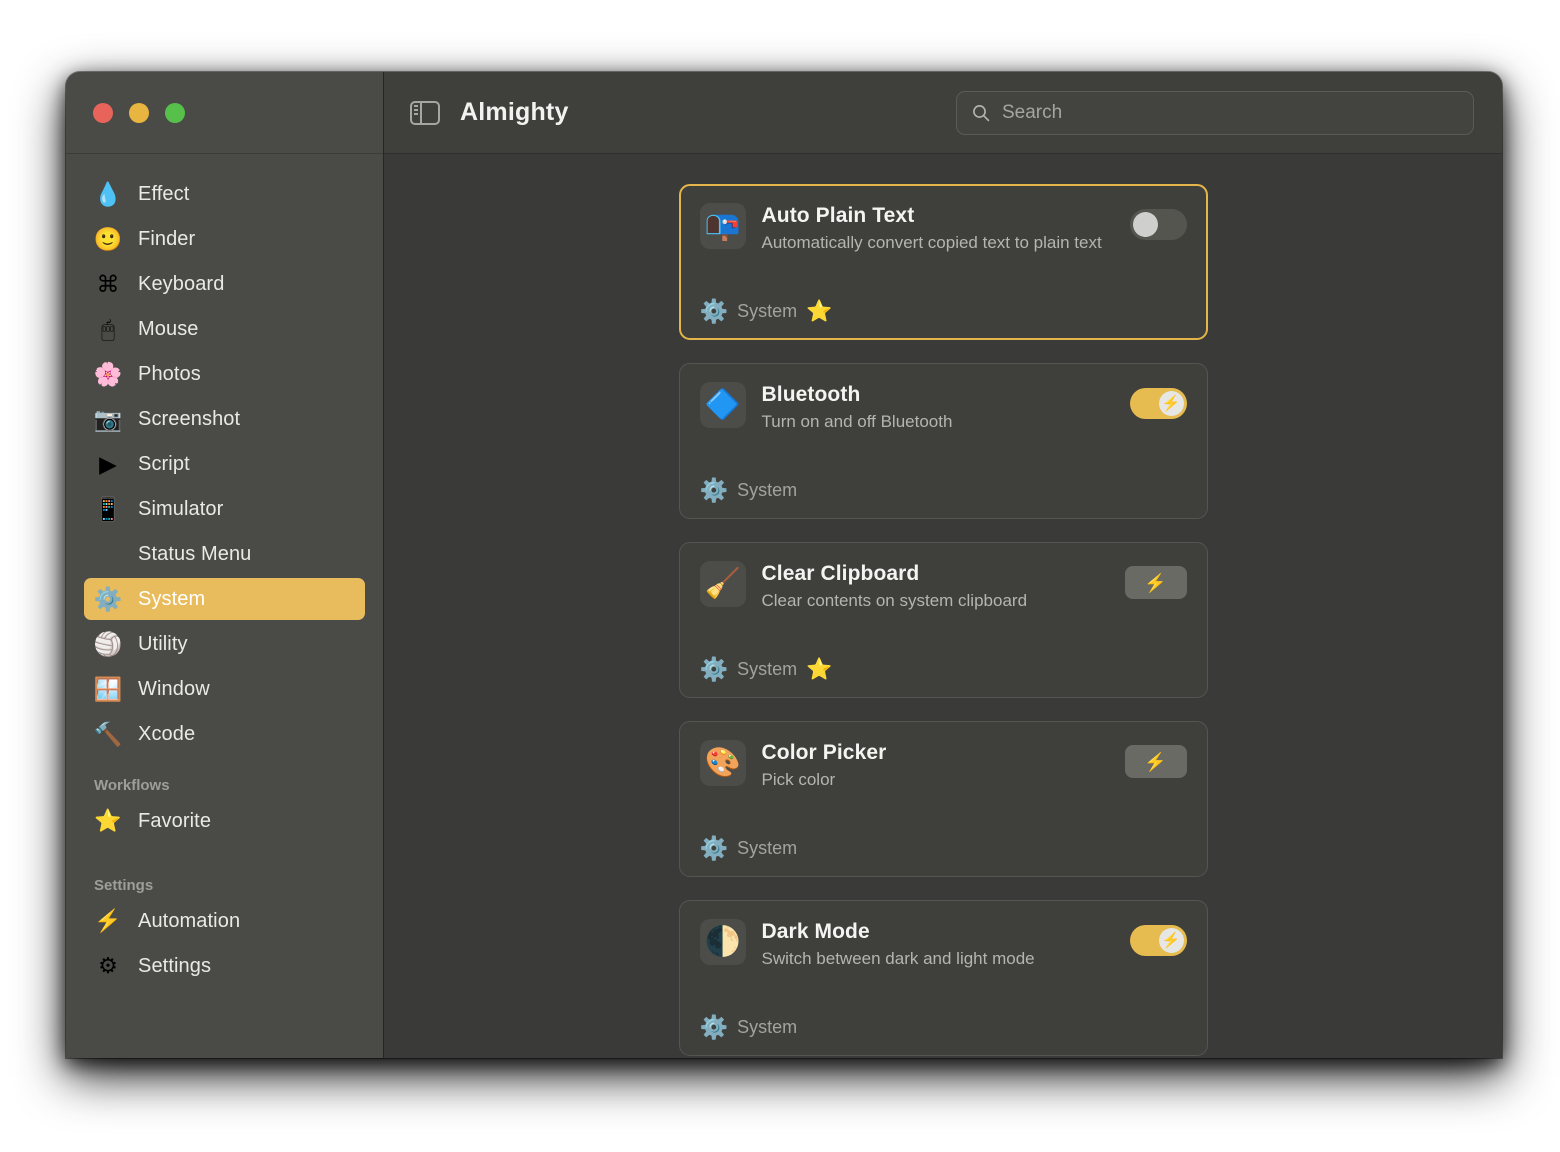 This screenshot has height=1152, width=1560. Describe the element at coordinates (514, 112) in the screenshot. I see `page-title: Almighty` at that location.